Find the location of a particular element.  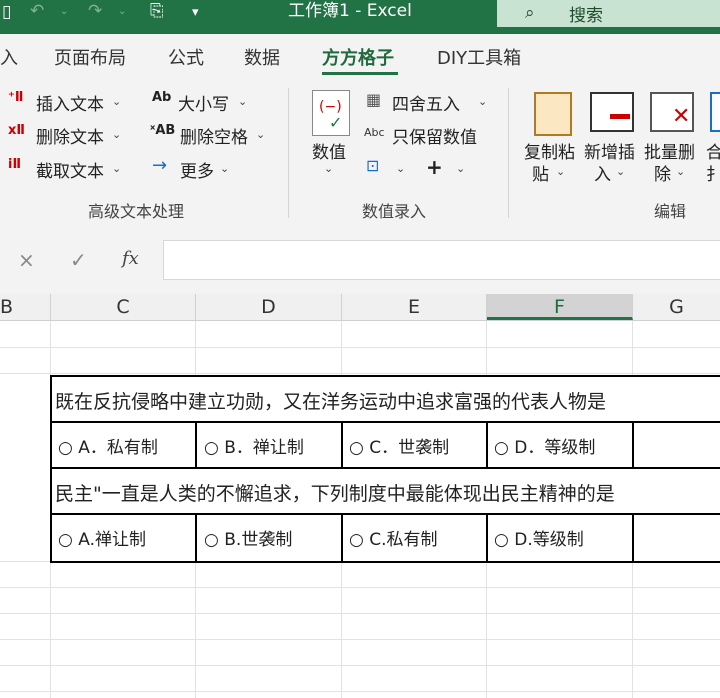

undo-dropdown-icon: ⌄ is located at coordinates (64, 11).